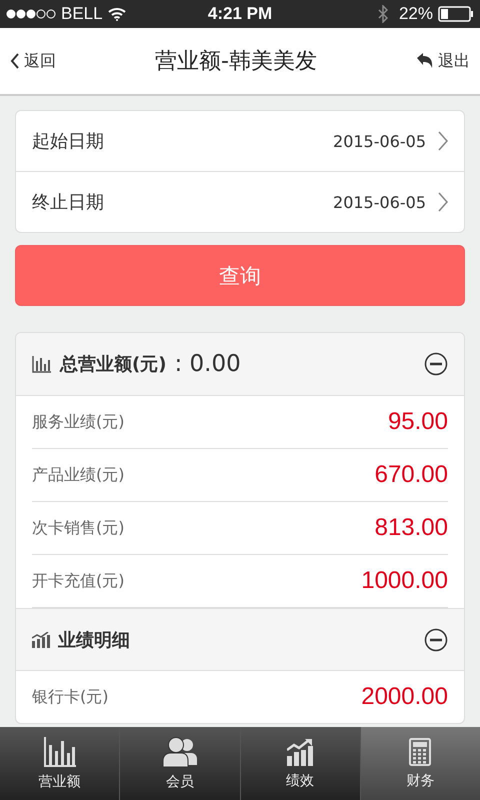 The width and height of the screenshot is (480, 800). What do you see at coordinates (33, 61) in the screenshot?
I see `back-button: 返回` at bounding box center [33, 61].